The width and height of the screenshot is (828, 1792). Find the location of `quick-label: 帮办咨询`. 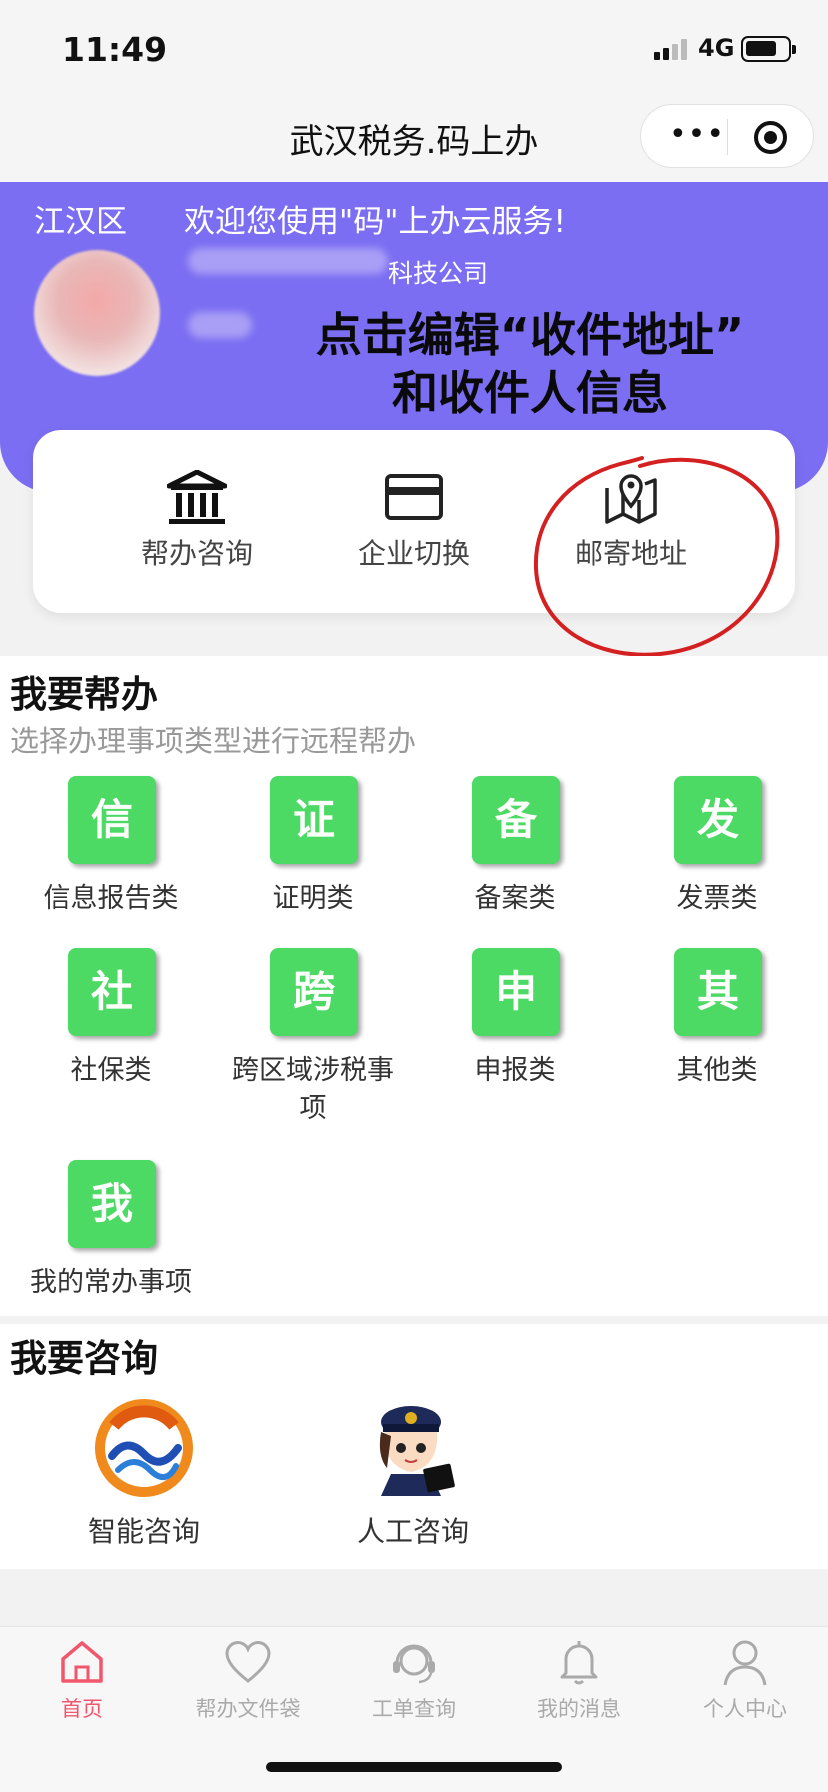

quick-label: 帮办咨询 is located at coordinates (196, 553).